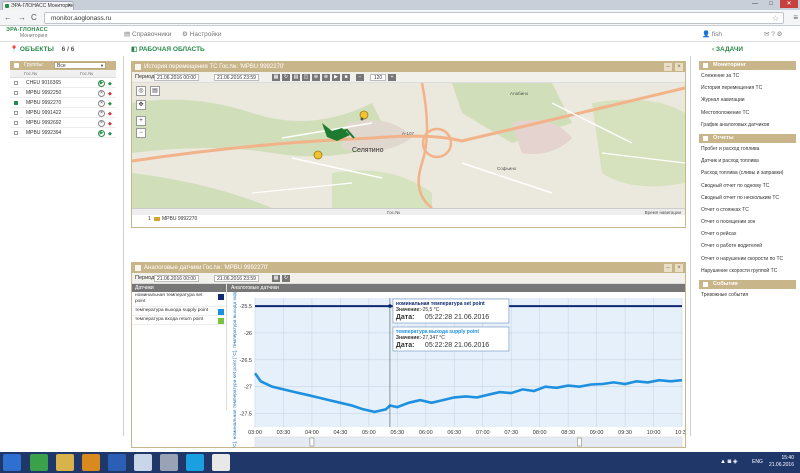  I want to click on task-item: Датчик и расход топлива, so click(745, 164).